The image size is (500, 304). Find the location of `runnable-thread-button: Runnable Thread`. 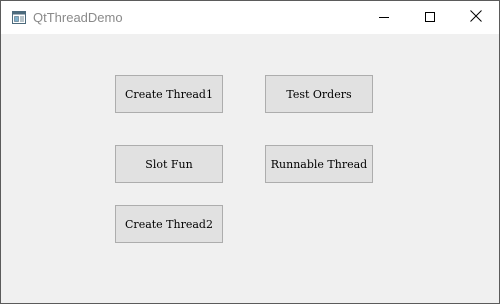

runnable-thread-button: Runnable Thread is located at coordinates (319, 164).